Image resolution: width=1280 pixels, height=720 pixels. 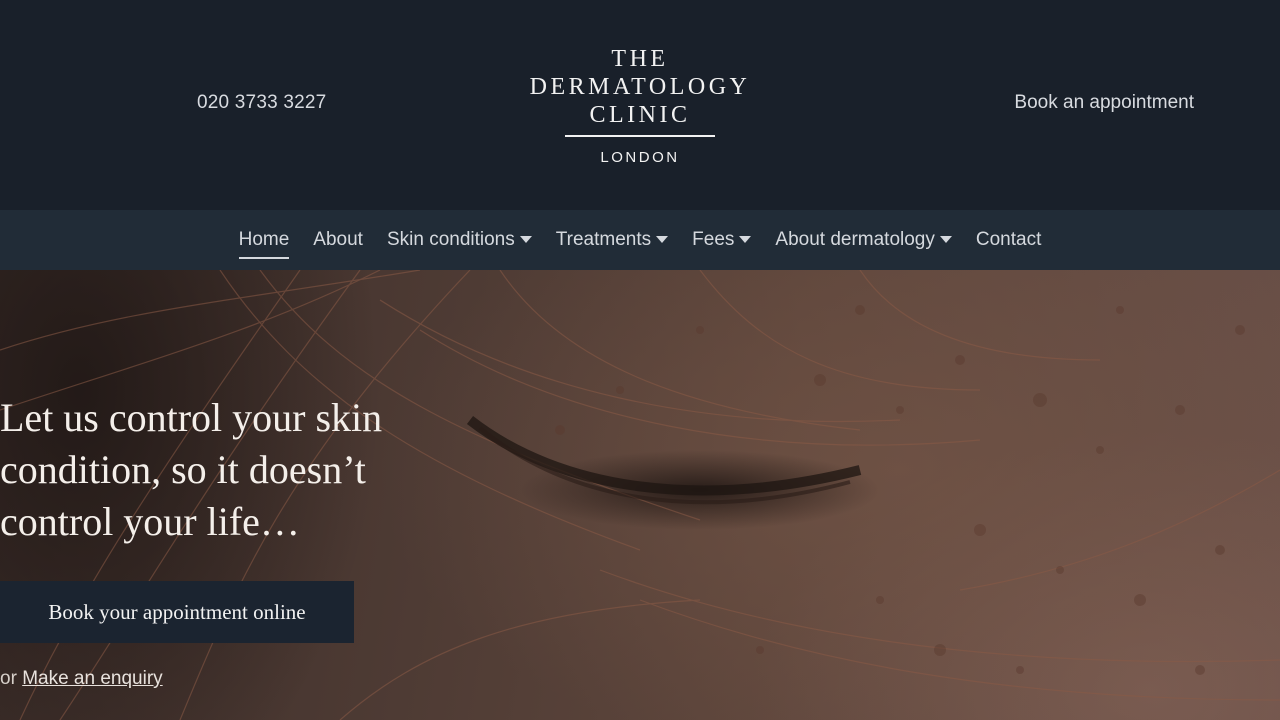 What do you see at coordinates (855, 239) in the screenshot?
I see `nav-item-label: About dermatology` at bounding box center [855, 239].